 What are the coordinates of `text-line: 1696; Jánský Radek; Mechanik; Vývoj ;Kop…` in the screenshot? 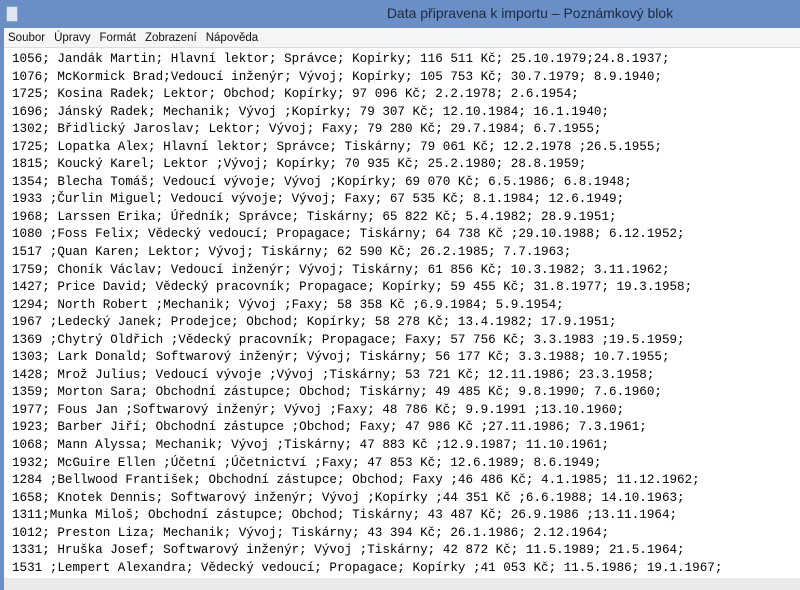 It's located at (311, 111).